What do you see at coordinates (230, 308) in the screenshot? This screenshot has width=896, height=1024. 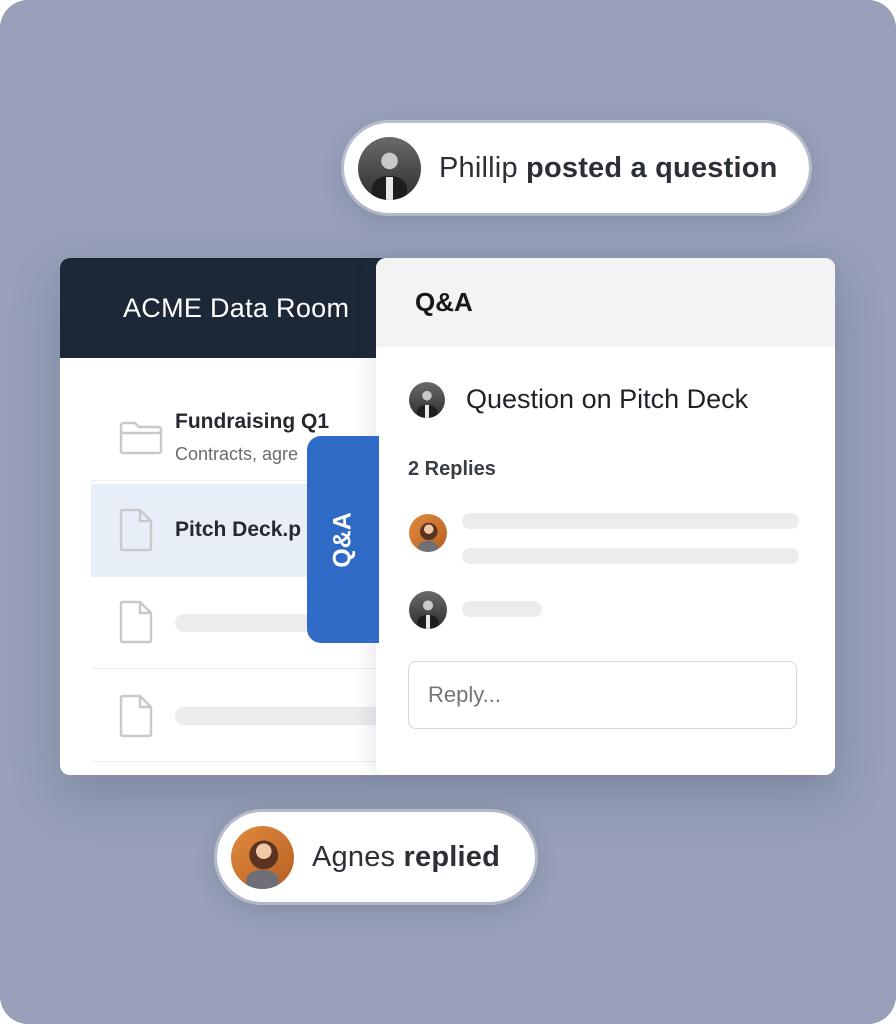 I see `data-room-title: ACME Data Room` at bounding box center [230, 308].